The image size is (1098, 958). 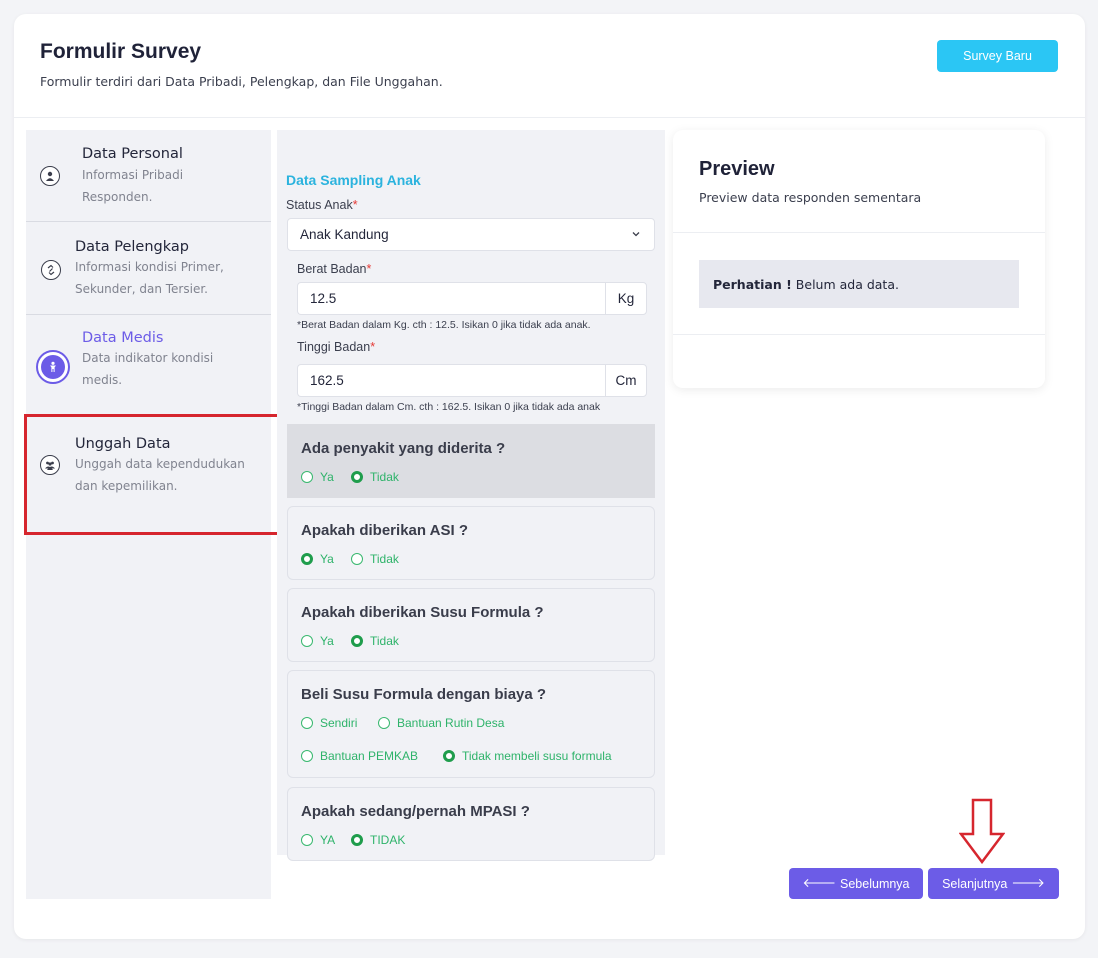 What do you see at coordinates (415, 811) in the screenshot?
I see `question-title: Apakah sedang/pernah MPASI ?` at bounding box center [415, 811].